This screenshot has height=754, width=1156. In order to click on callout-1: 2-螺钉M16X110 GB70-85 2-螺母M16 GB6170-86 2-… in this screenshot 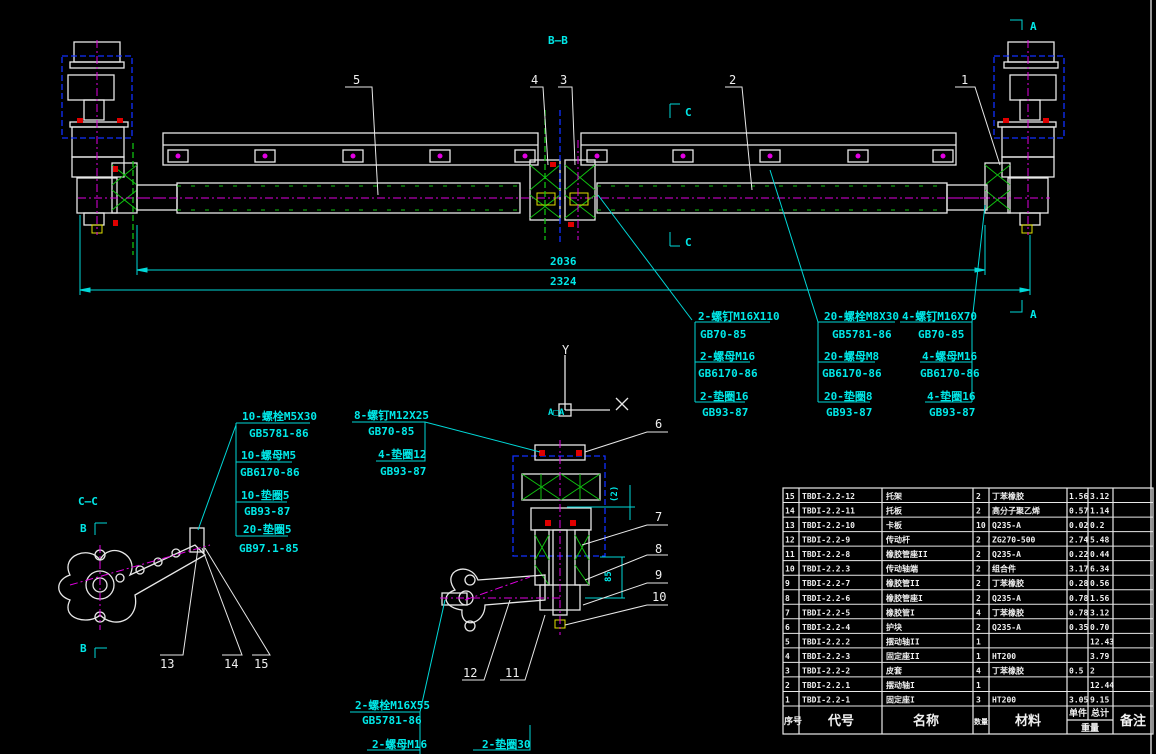, I will do `click(739, 364)`.